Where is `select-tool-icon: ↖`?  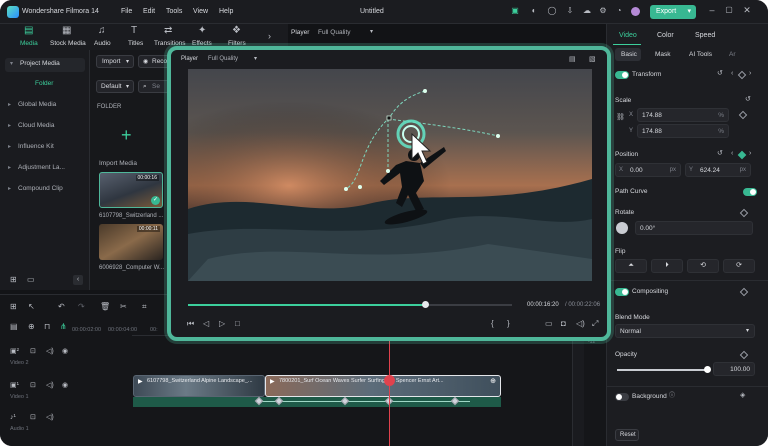 select-tool-icon: ↖ is located at coordinates (31, 307).